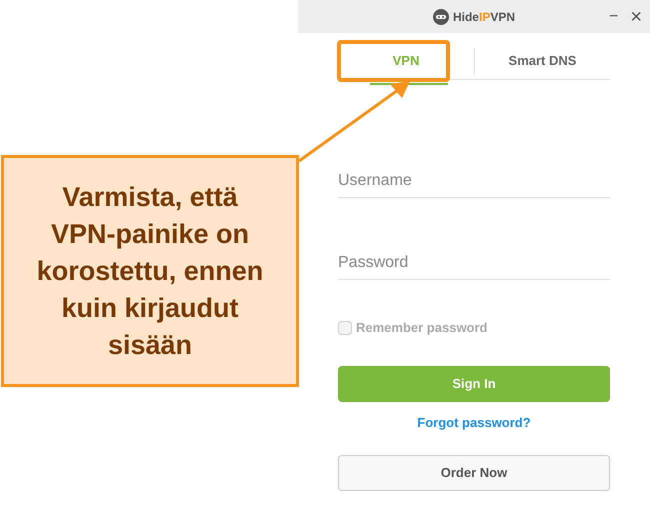 The width and height of the screenshot is (650, 505). I want to click on order-now-button: Order Now, so click(474, 473).